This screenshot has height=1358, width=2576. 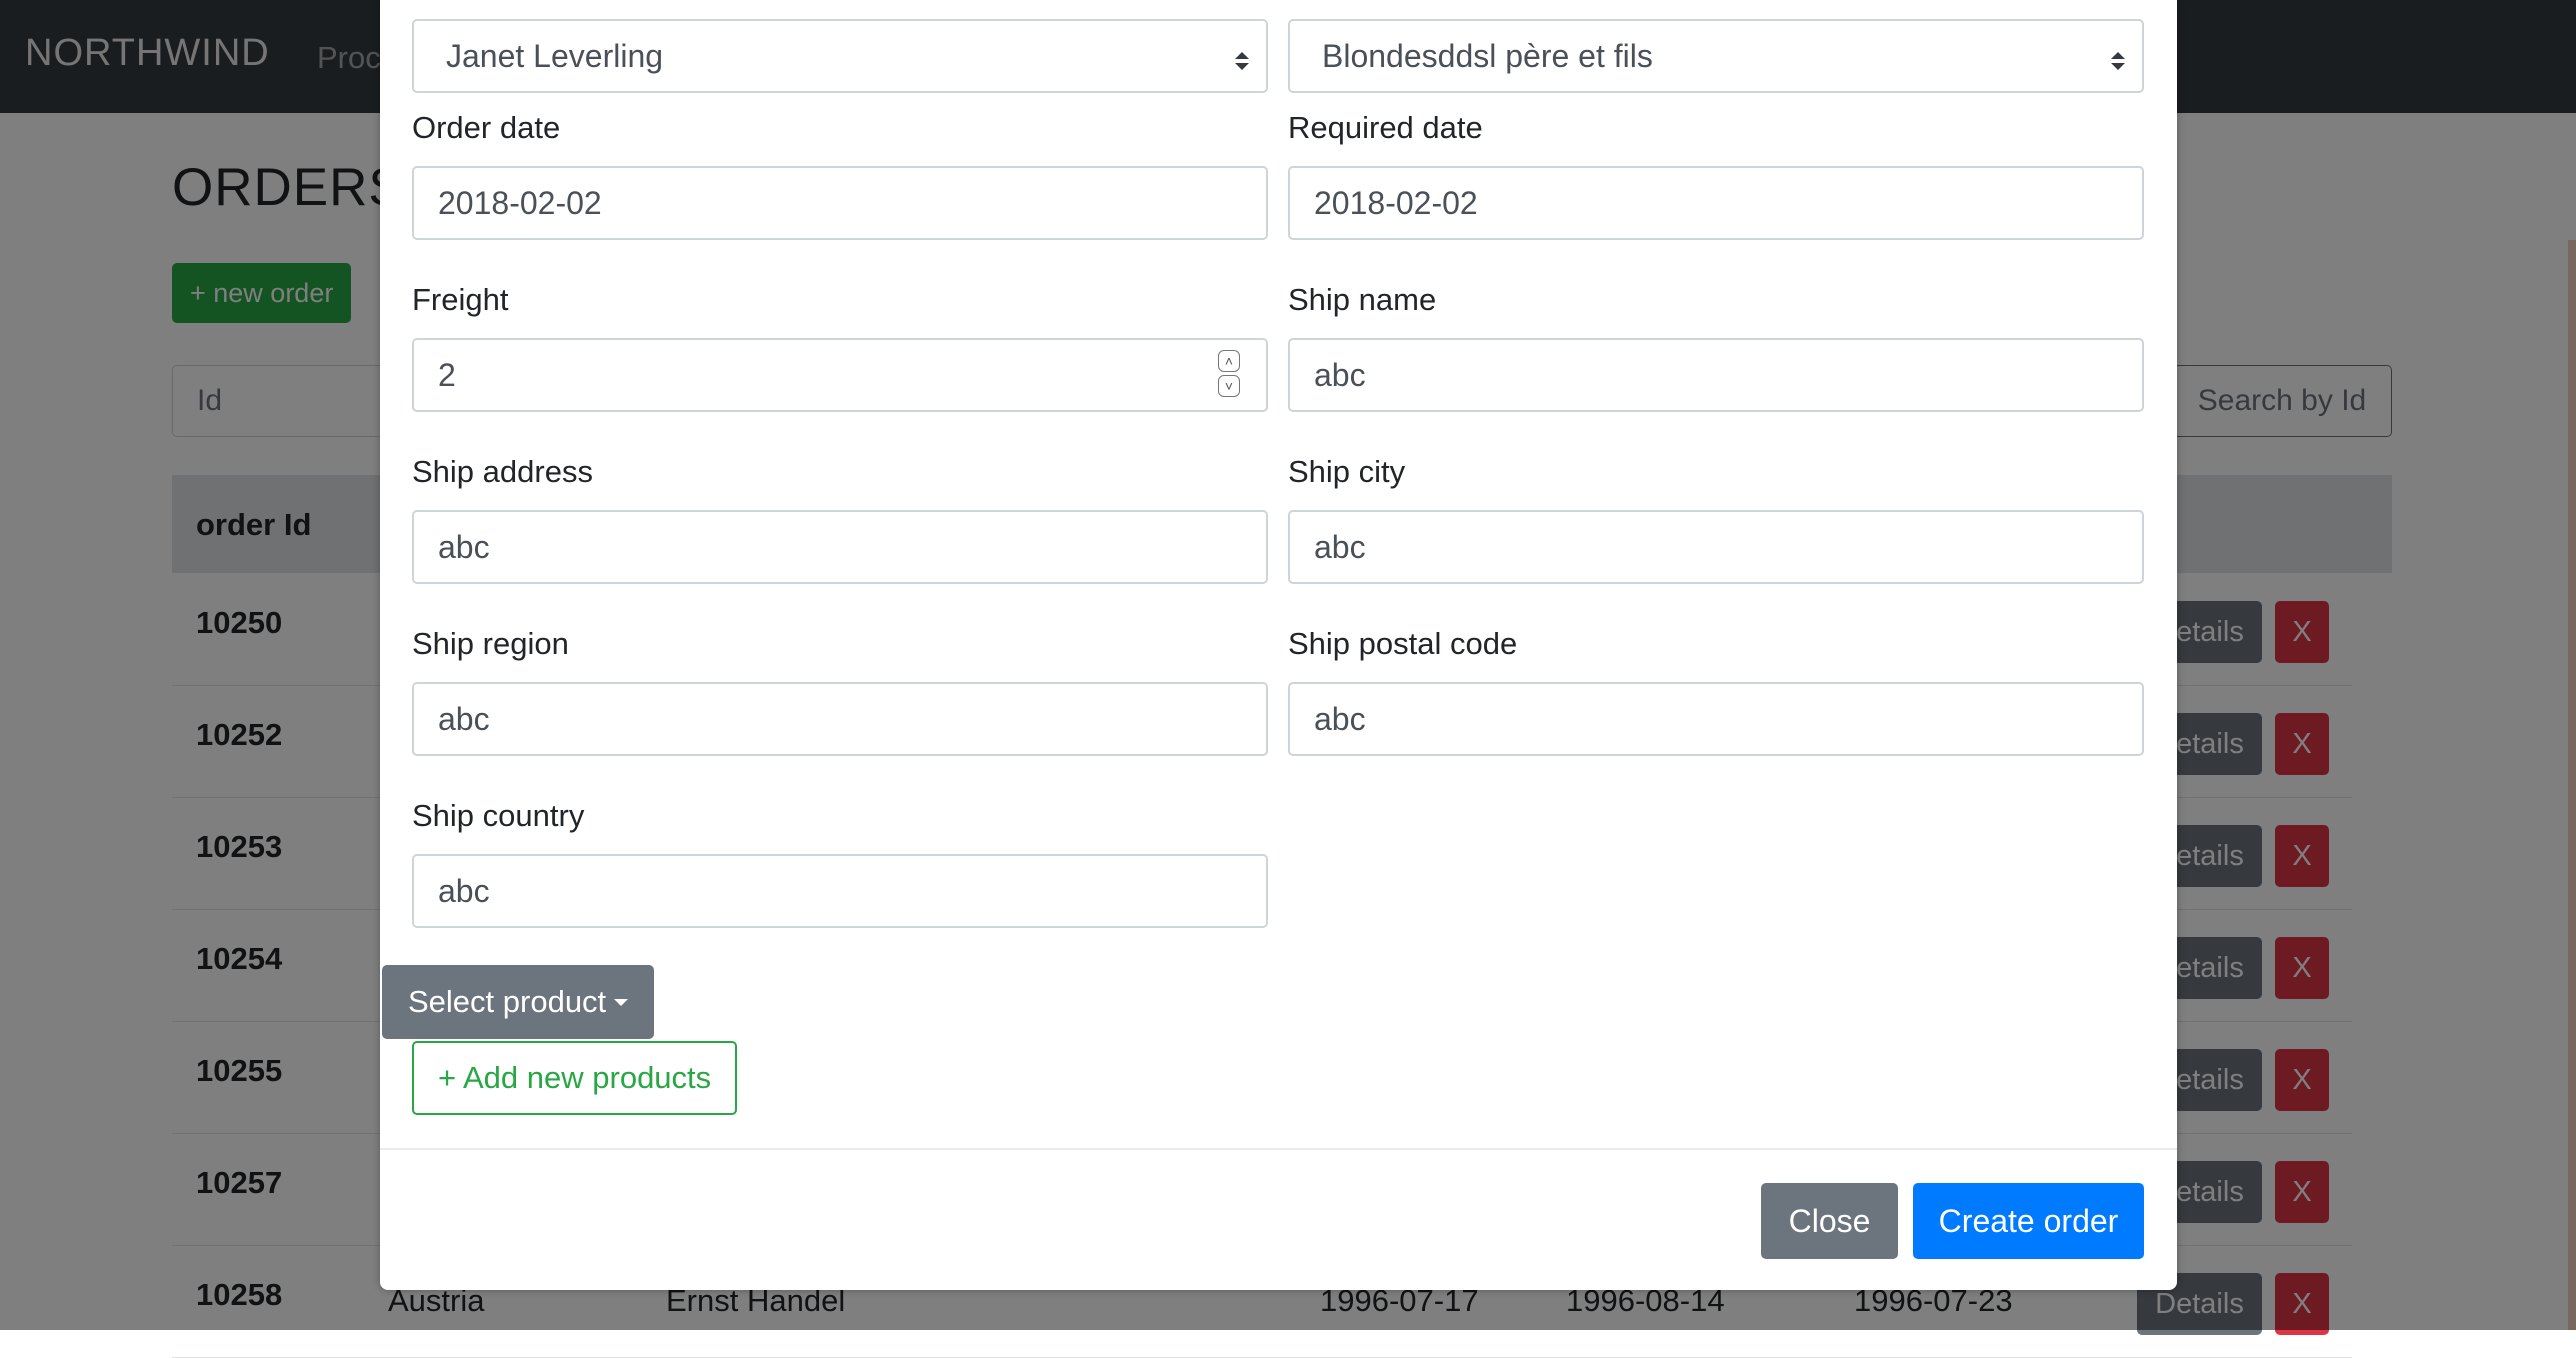 I want to click on ship-name-input: abc, so click(x=1716, y=375).